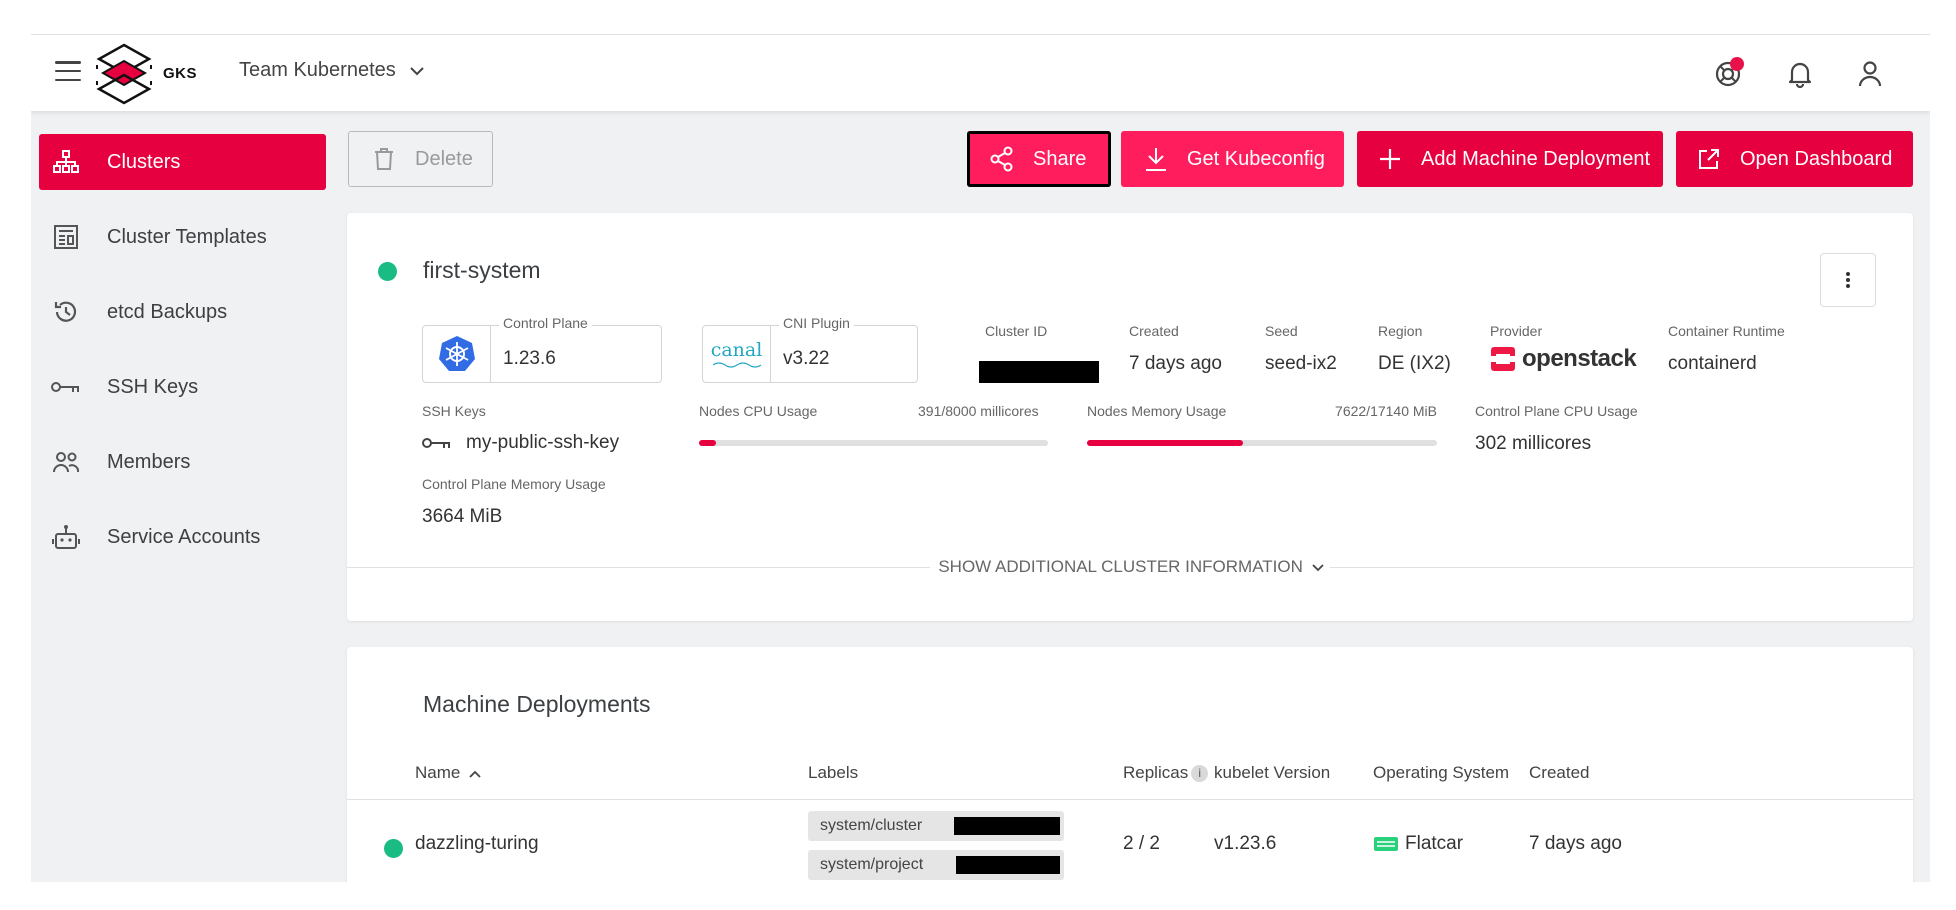  What do you see at coordinates (1510, 159) in the screenshot?
I see `add-machine-deployment-button: Add Machine Deployment` at bounding box center [1510, 159].